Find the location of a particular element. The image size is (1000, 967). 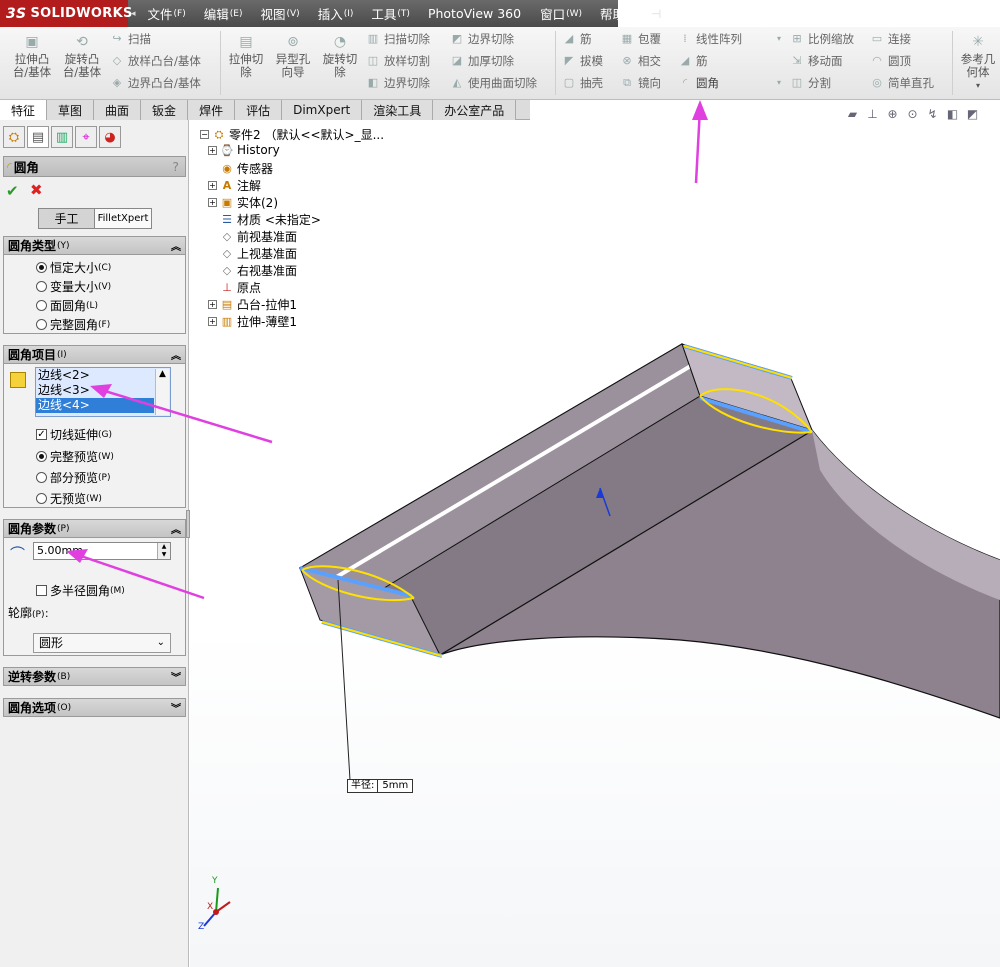

material-icon: ☰ is located at coordinates (227, 219).